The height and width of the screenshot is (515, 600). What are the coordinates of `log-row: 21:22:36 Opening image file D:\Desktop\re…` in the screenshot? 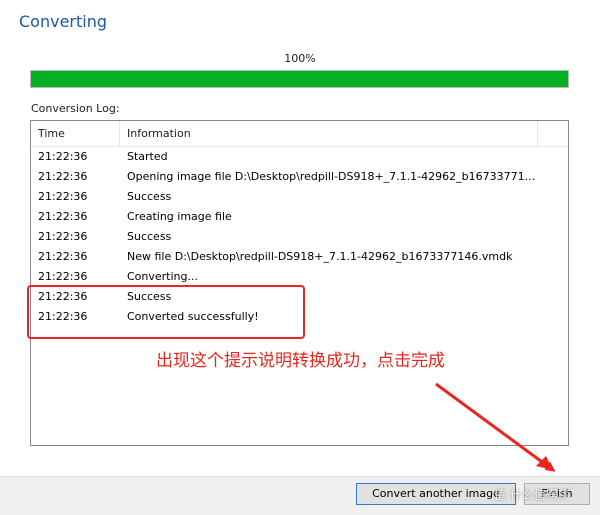 It's located at (299, 177).